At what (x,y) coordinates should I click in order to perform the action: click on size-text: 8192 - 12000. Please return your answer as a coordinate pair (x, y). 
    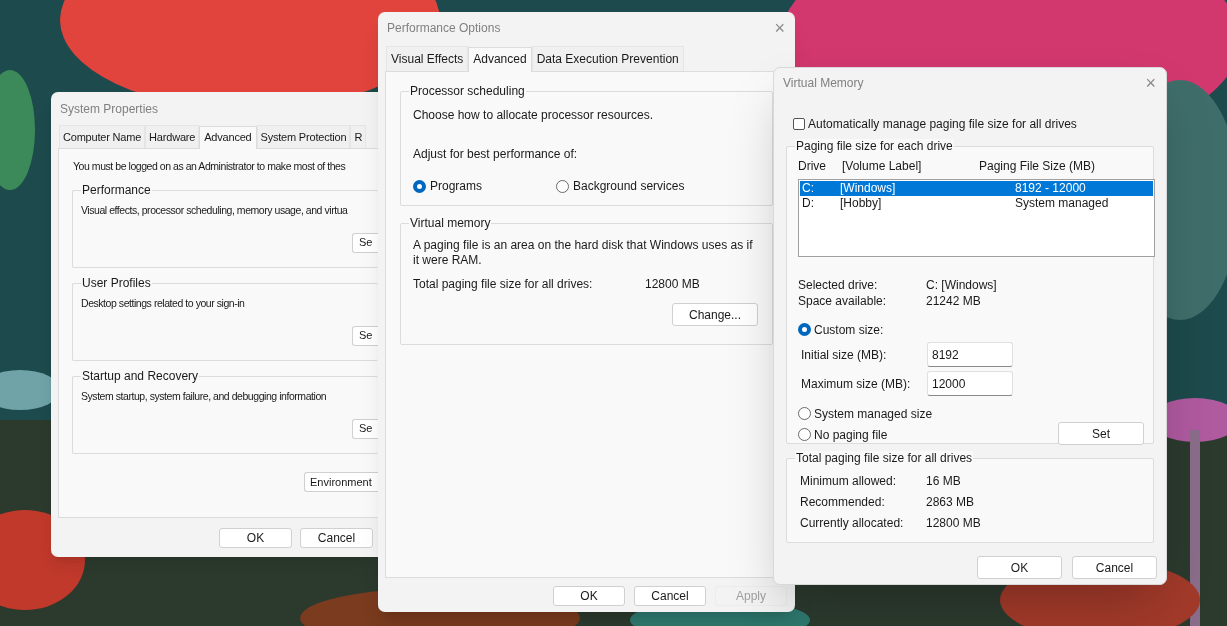
    Looking at the image, I should click on (1050, 188).